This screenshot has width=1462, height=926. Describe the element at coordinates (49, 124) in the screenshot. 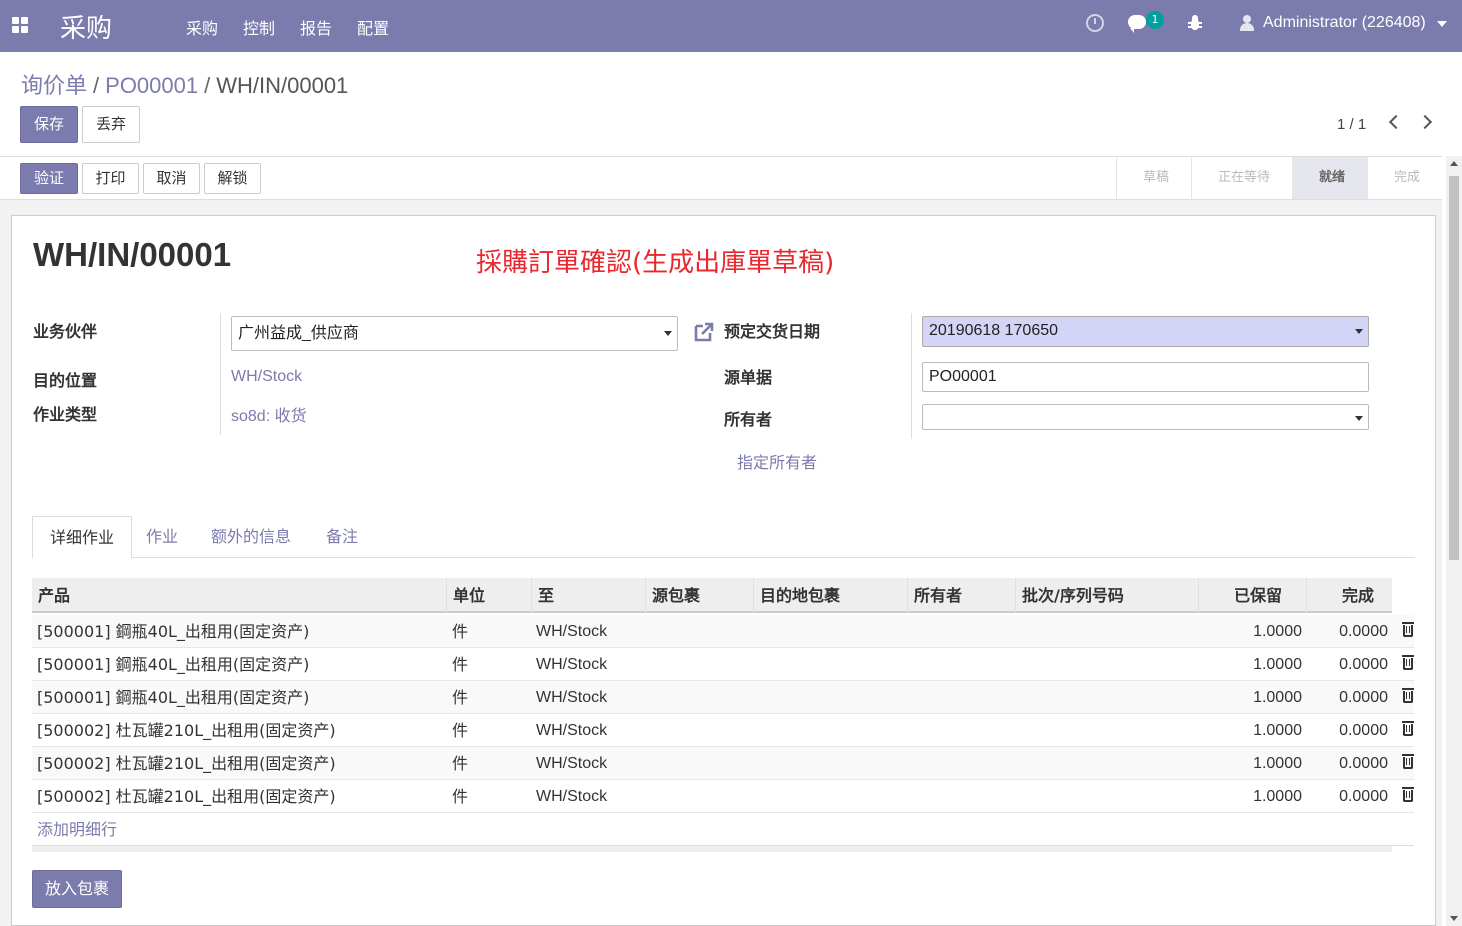

I see `save-button: 保存` at that location.